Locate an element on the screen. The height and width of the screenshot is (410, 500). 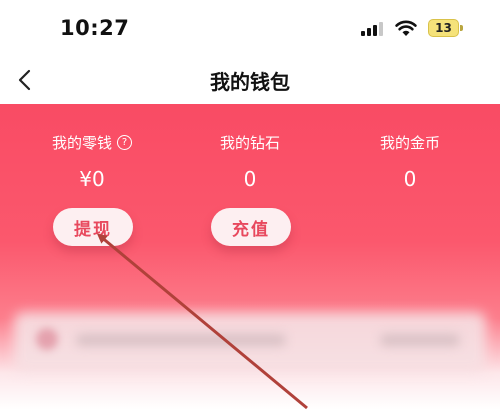
page-title: 我的钱包 is located at coordinates (250, 82).